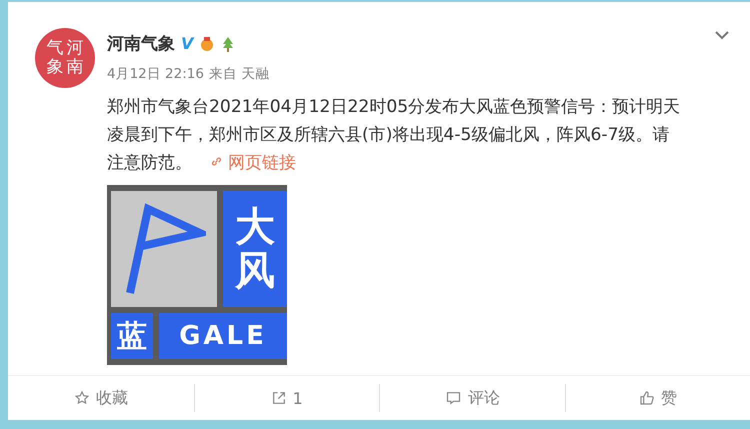 The width and height of the screenshot is (750, 429). What do you see at coordinates (65, 58) in the screenshot?
I see `avatar: 气 河 象 南` at bounding box center [65, 58].